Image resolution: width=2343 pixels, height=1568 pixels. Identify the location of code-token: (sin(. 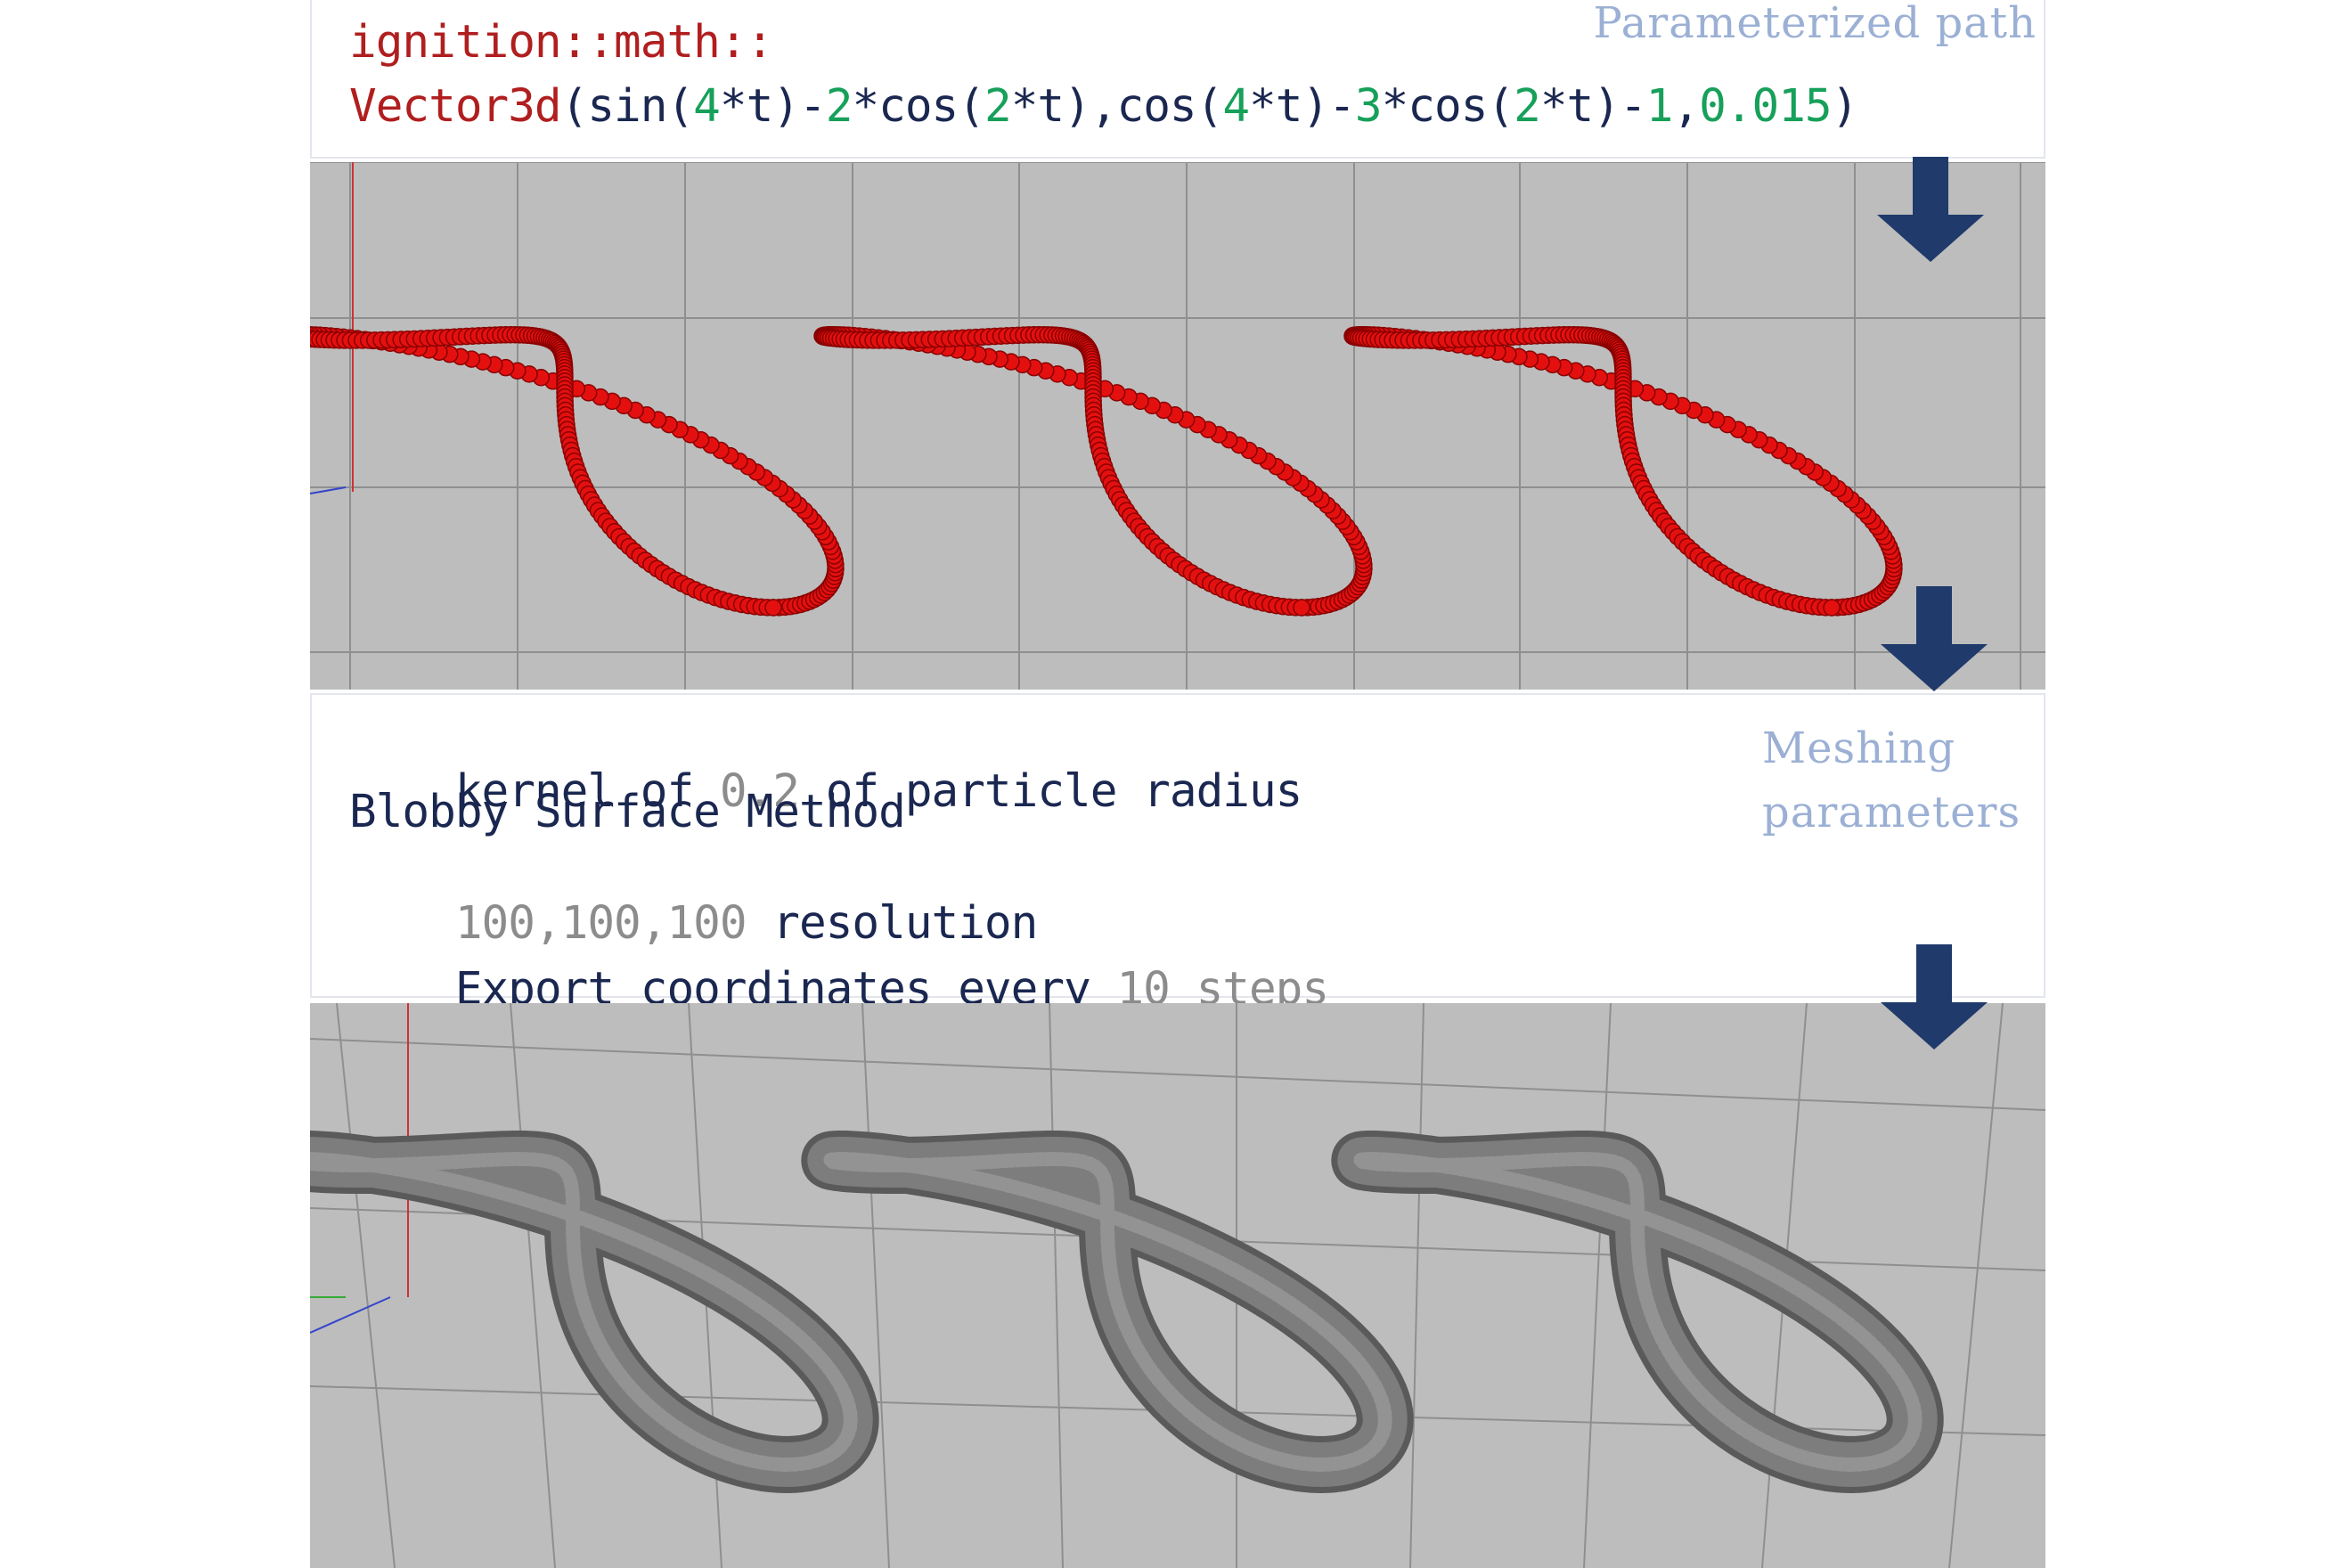
(627, 106).